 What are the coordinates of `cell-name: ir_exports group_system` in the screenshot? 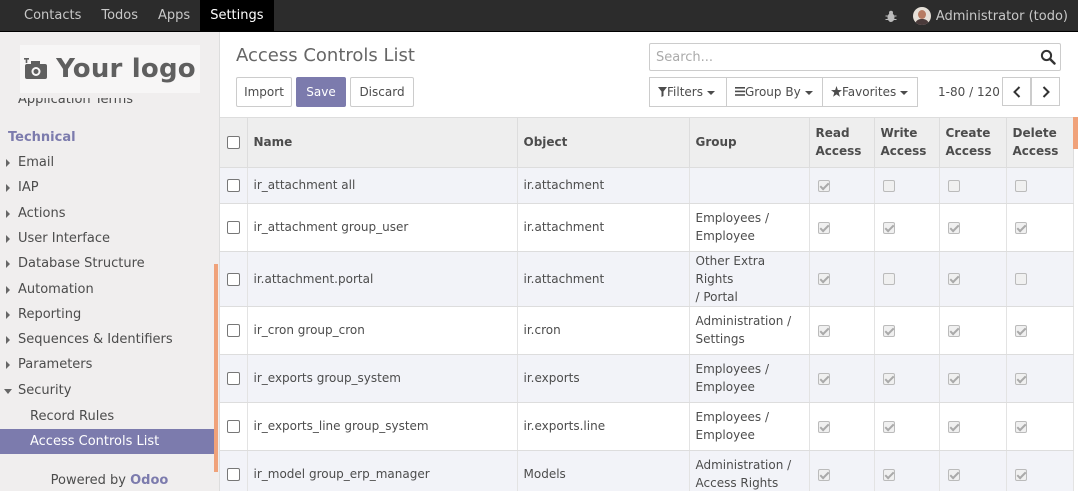 It's located at (382, 378).